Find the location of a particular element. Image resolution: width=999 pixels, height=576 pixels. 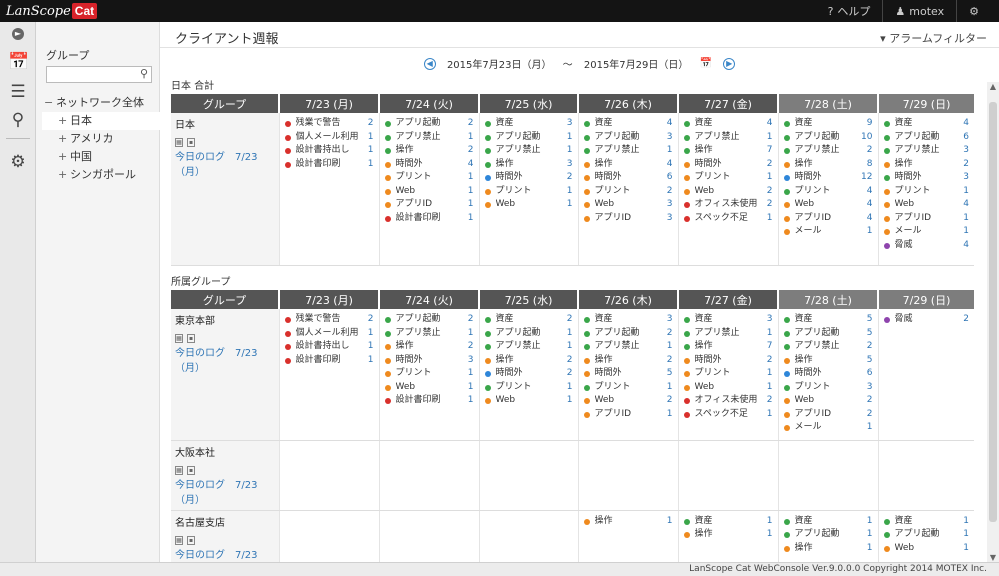

group-name: 日本 is located at coordinates (225, 123).